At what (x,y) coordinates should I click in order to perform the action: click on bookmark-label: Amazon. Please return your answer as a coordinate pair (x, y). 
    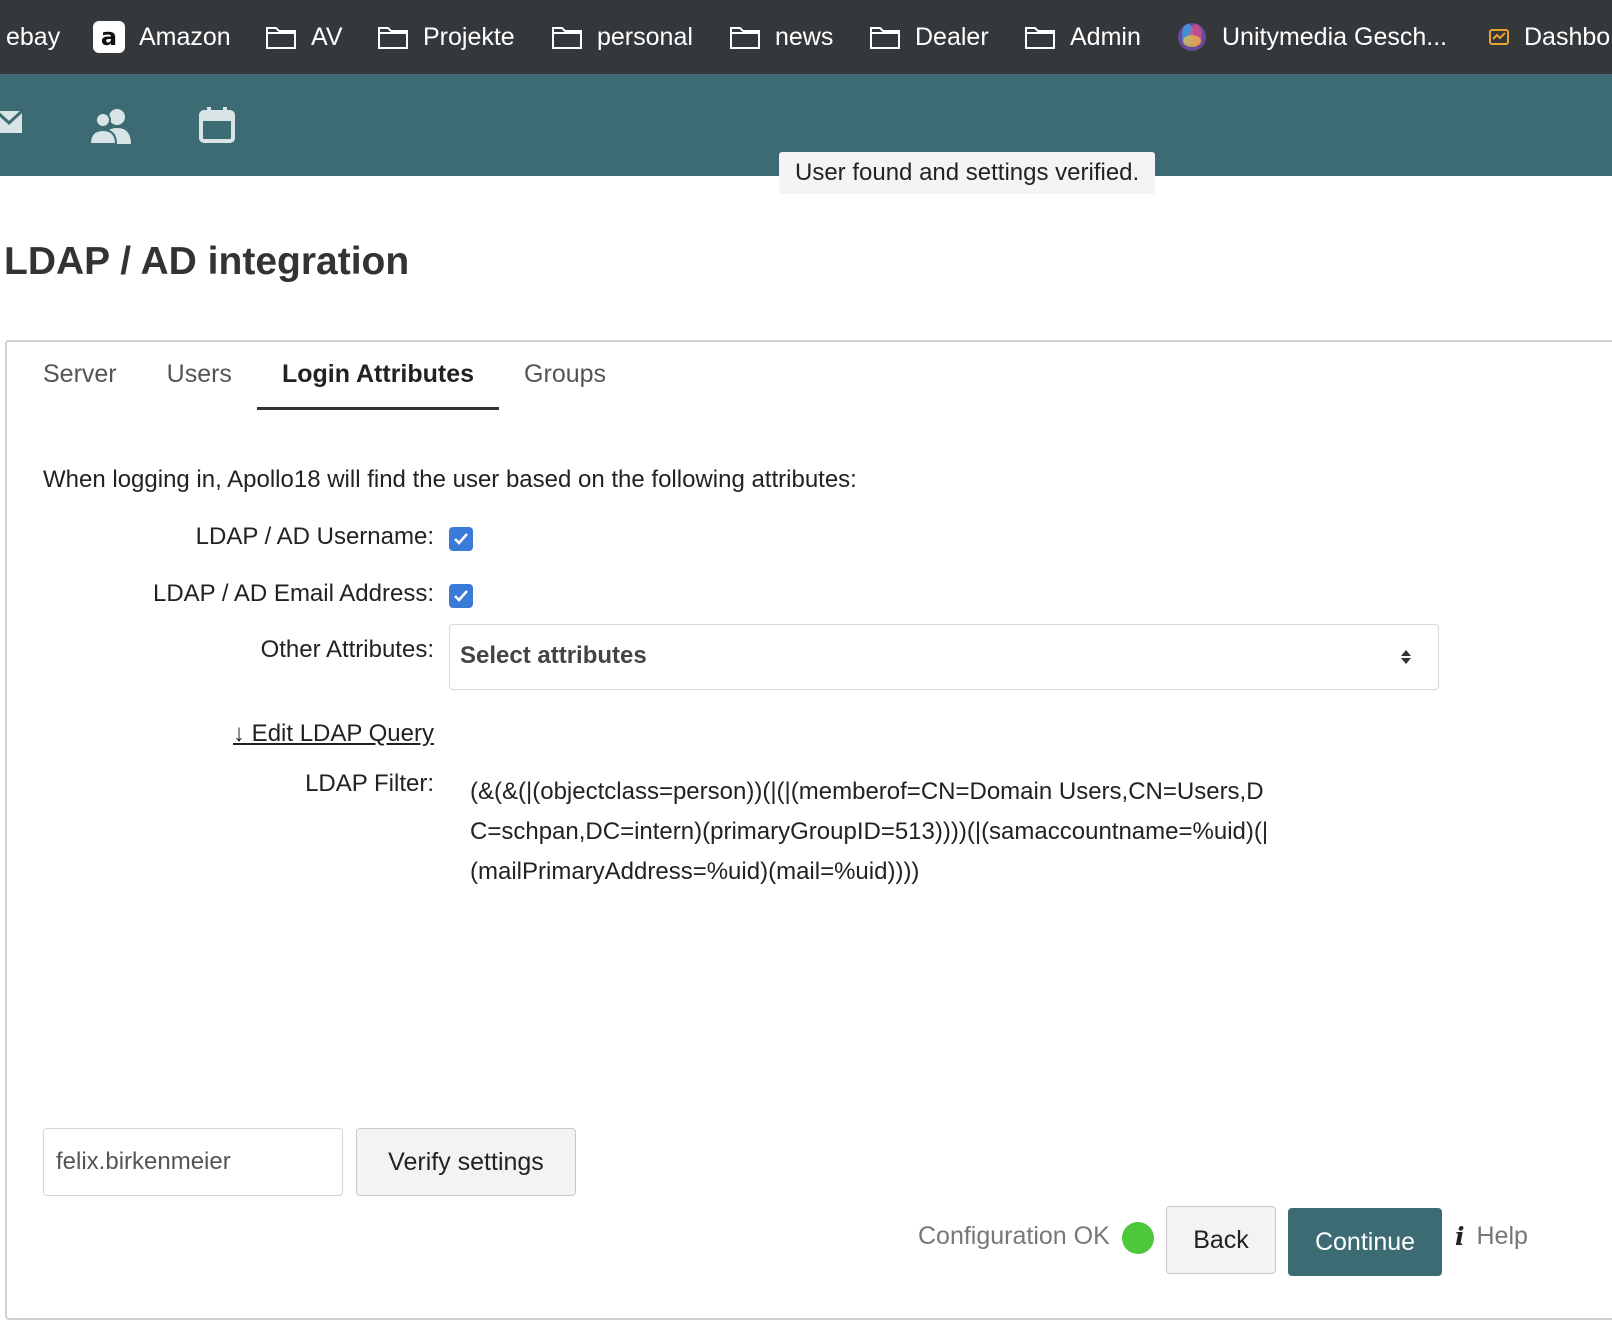
    Looking at the image, I should click on (185, 36).